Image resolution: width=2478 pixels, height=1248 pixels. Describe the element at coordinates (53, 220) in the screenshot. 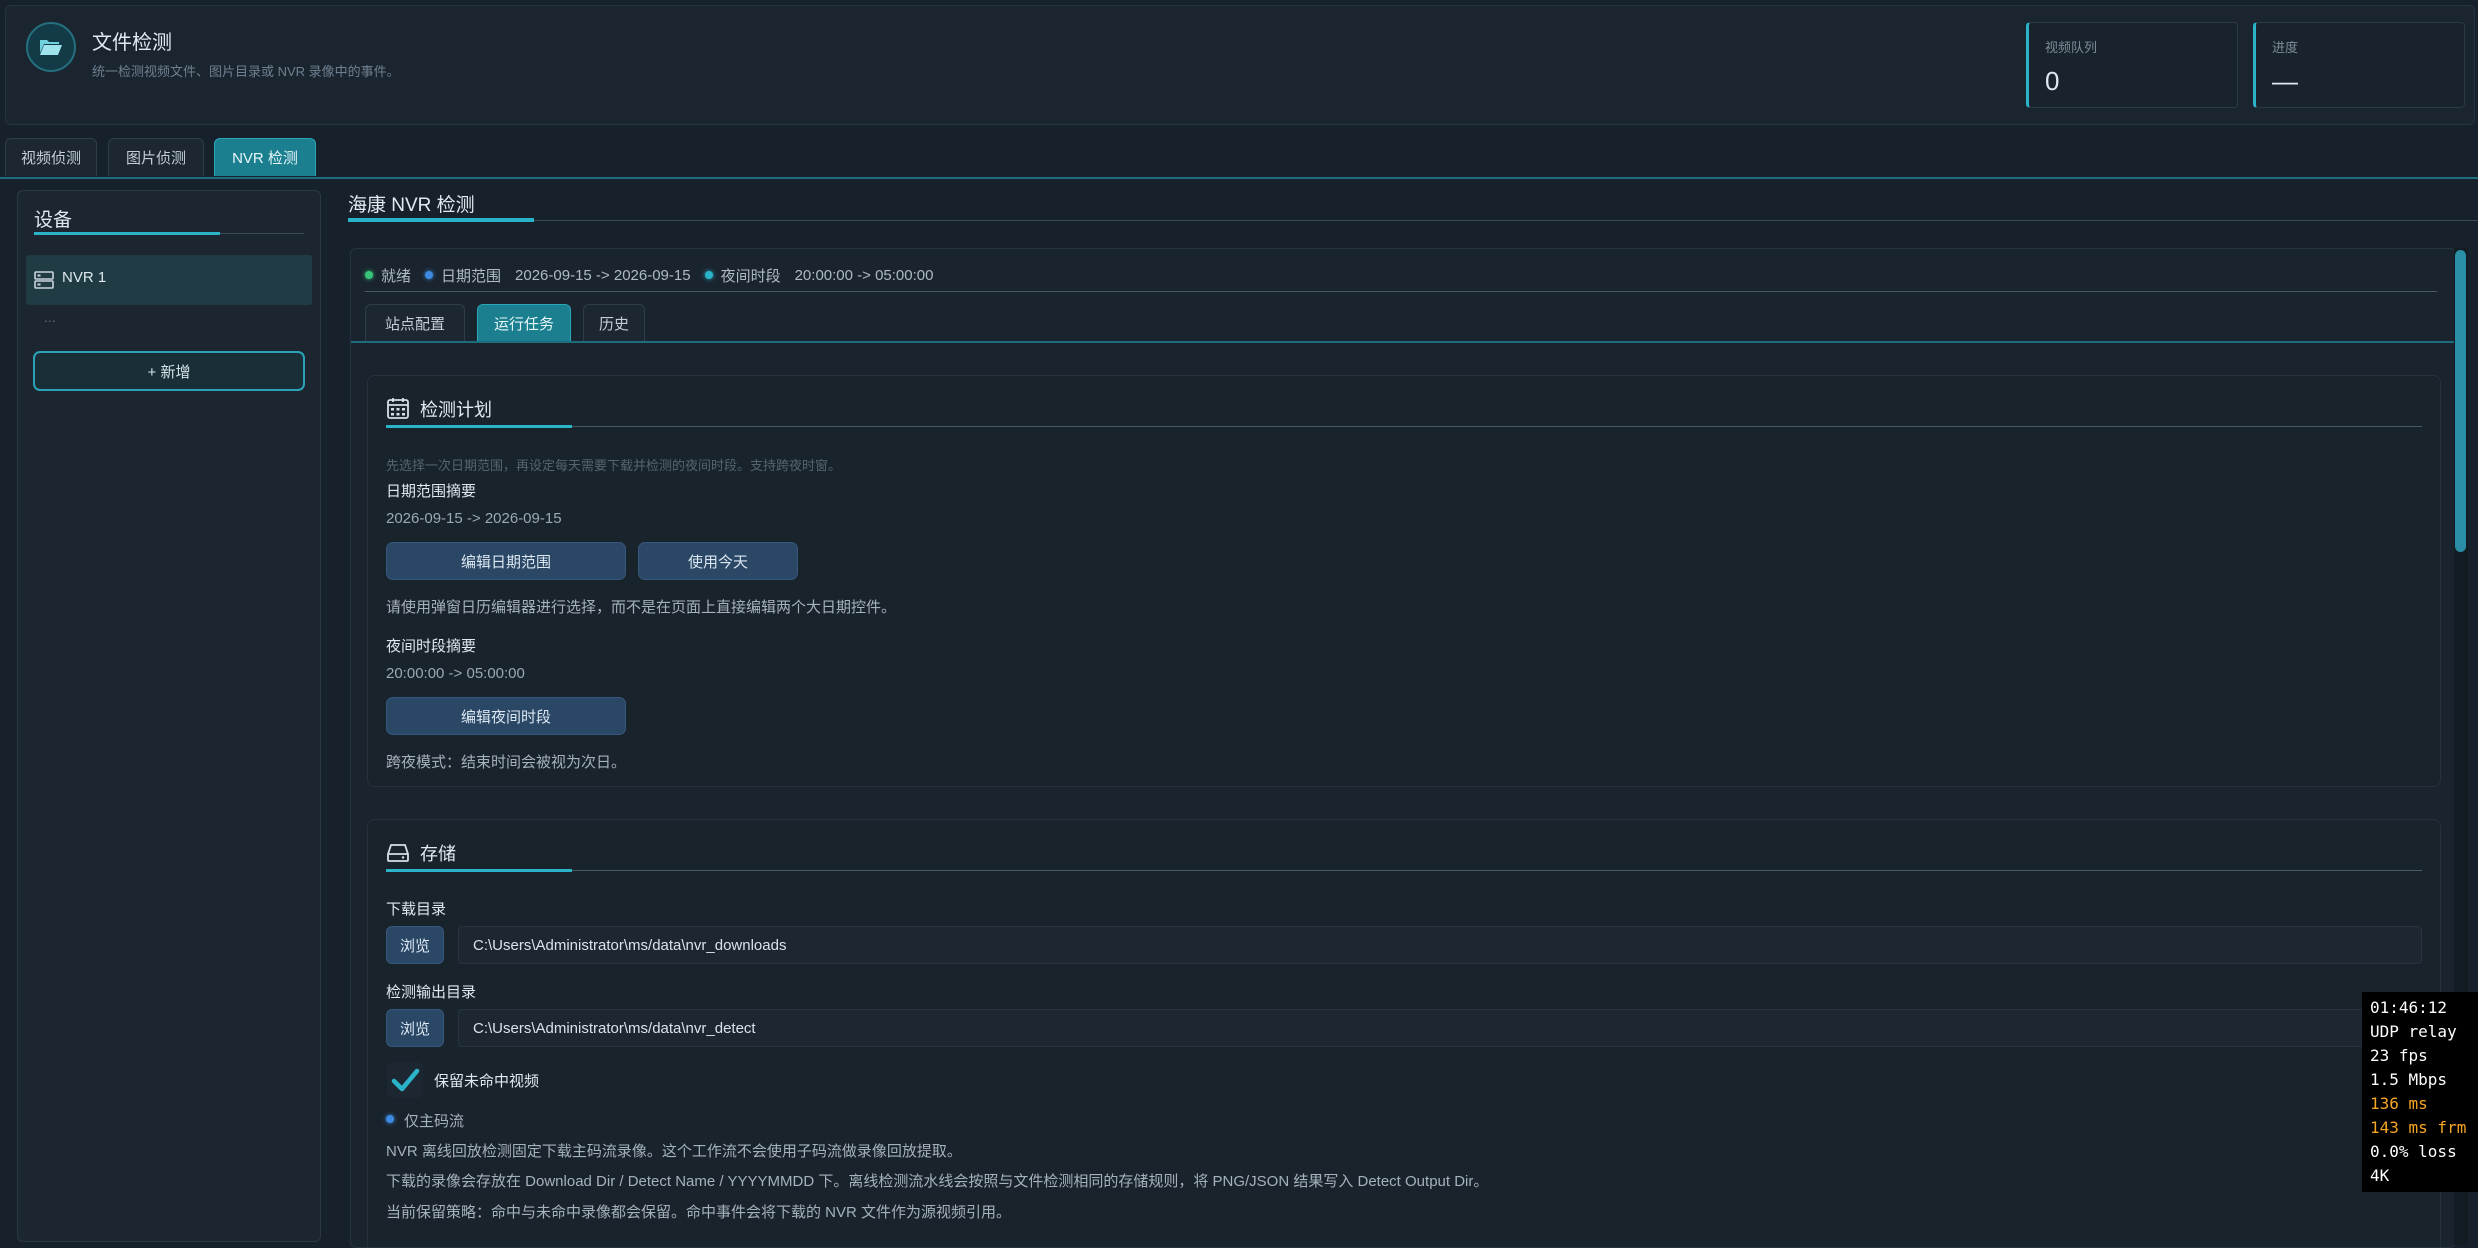

I see `sidebar-title: 设备` at that location.